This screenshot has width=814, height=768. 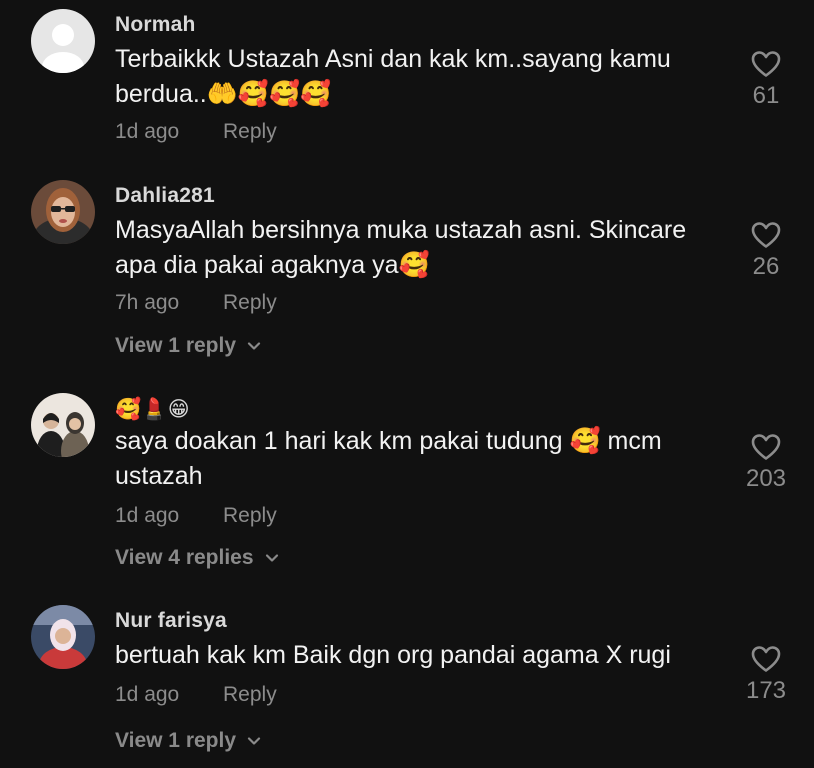 I want to click on like-count: 61, so click(x=766, y=95).